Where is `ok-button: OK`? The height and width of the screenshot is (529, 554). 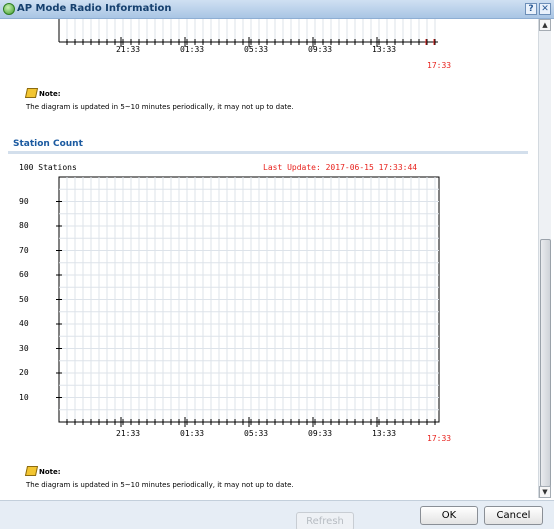
ok-button: OK is located at coordinates (449, 515).